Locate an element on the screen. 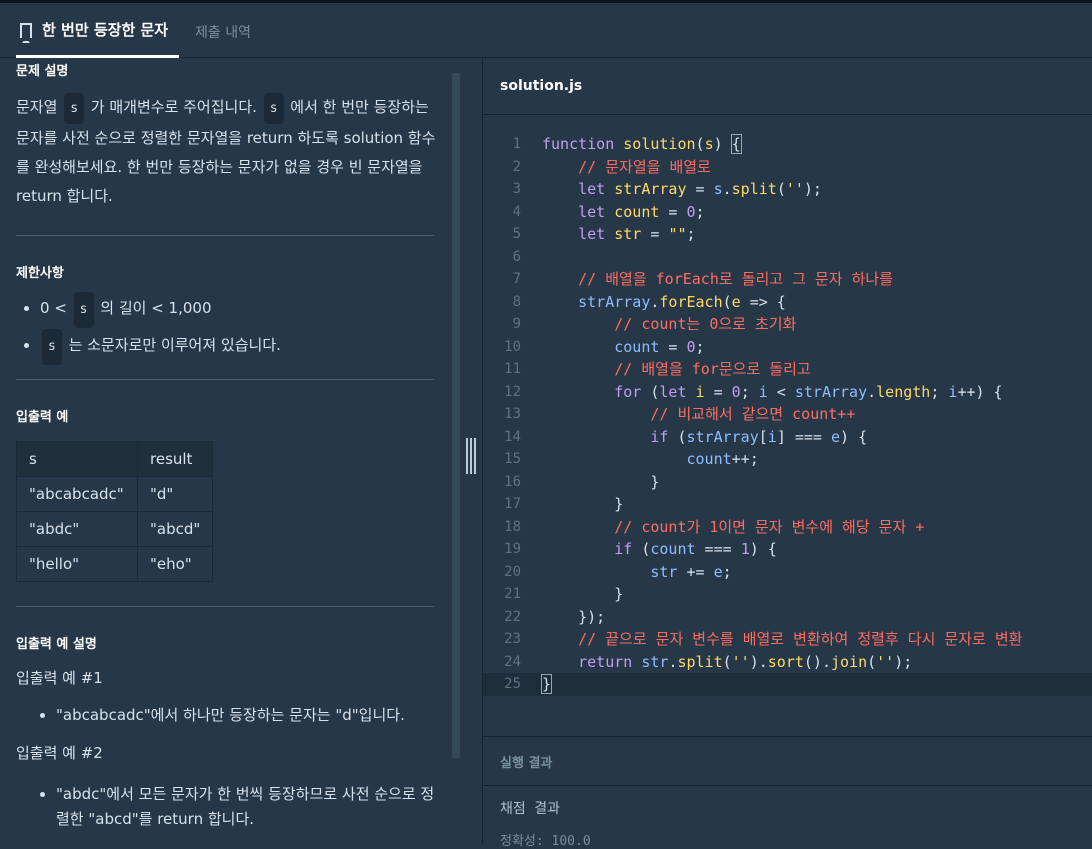 This screenshot has height=849, width=1092. code-line: 16 } is located at coordinates (582, 481).